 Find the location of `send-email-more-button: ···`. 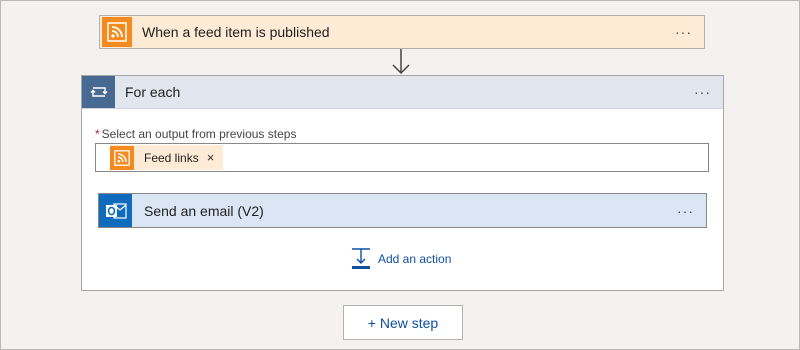

send-email-more-button: ··· is located at coordinates (685, 211).